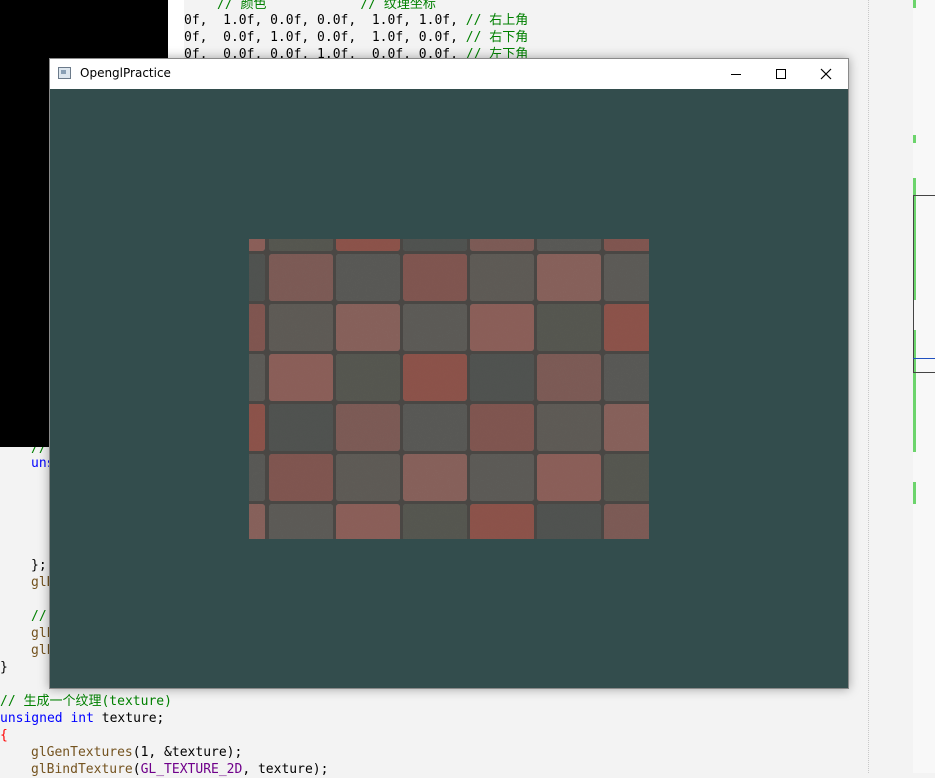  I want to click on fragment-comment2-text: //, so click(39, 616).